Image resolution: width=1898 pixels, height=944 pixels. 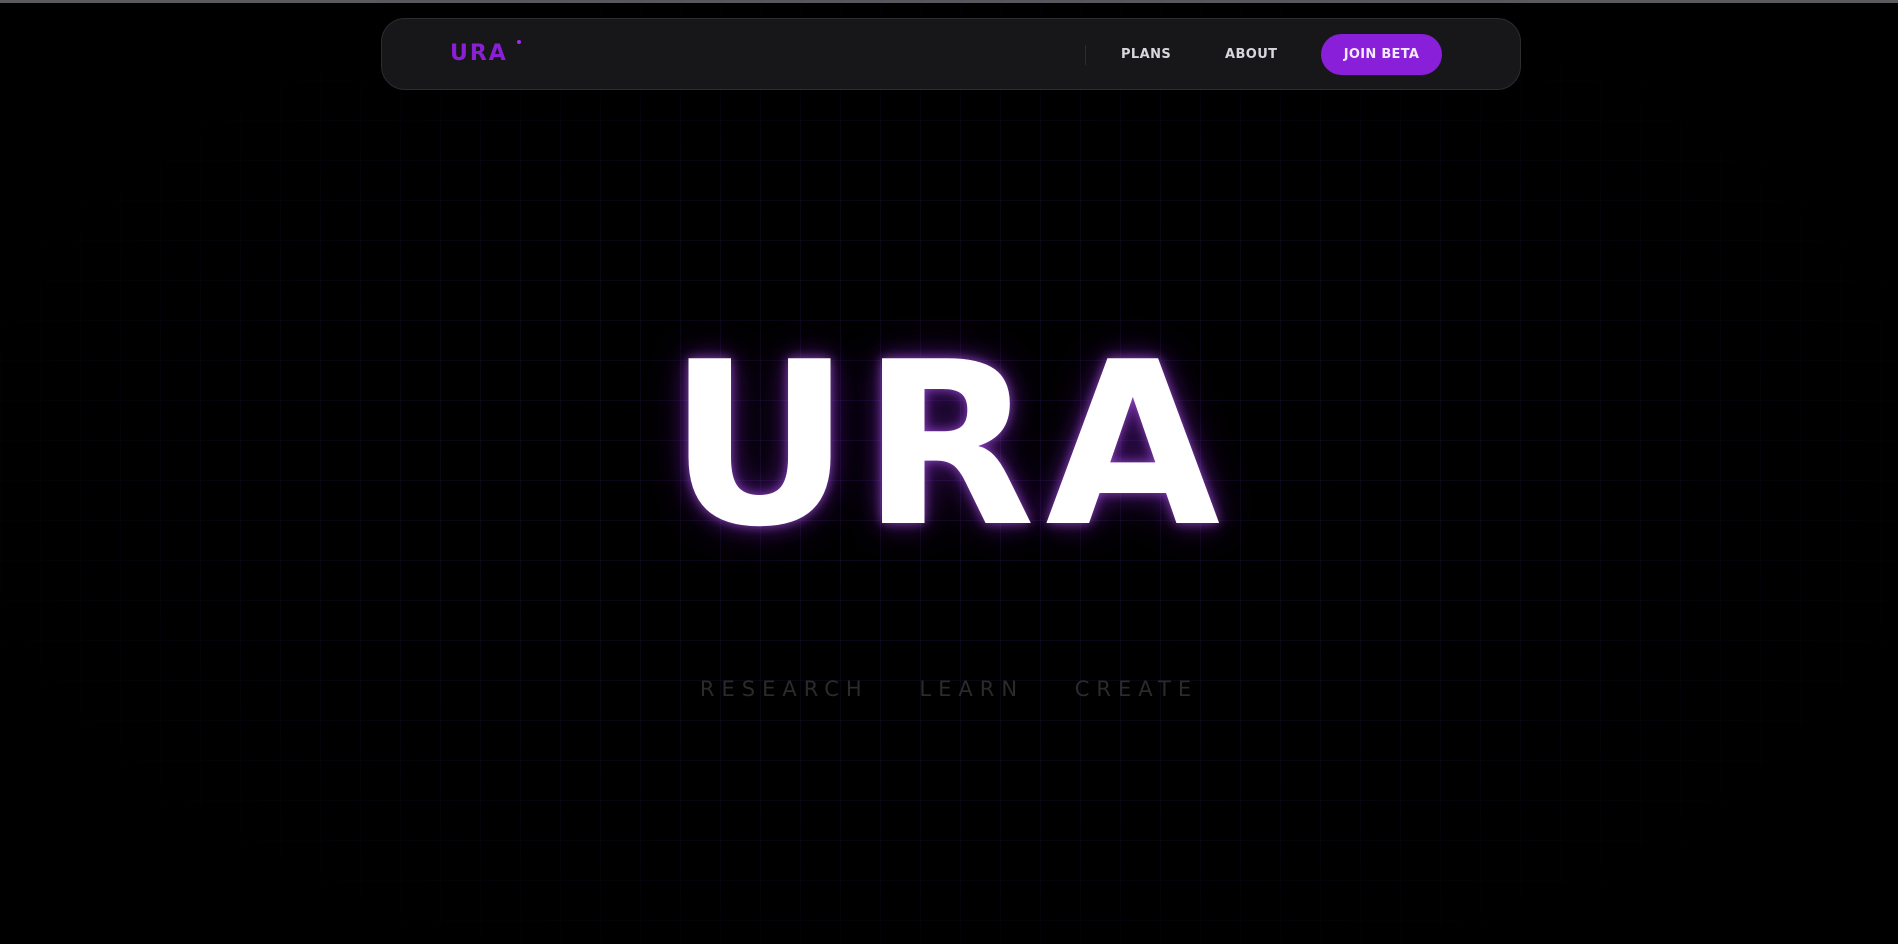 I want to click on tagline-research: RESEARCH, so click(x=784, y=689).